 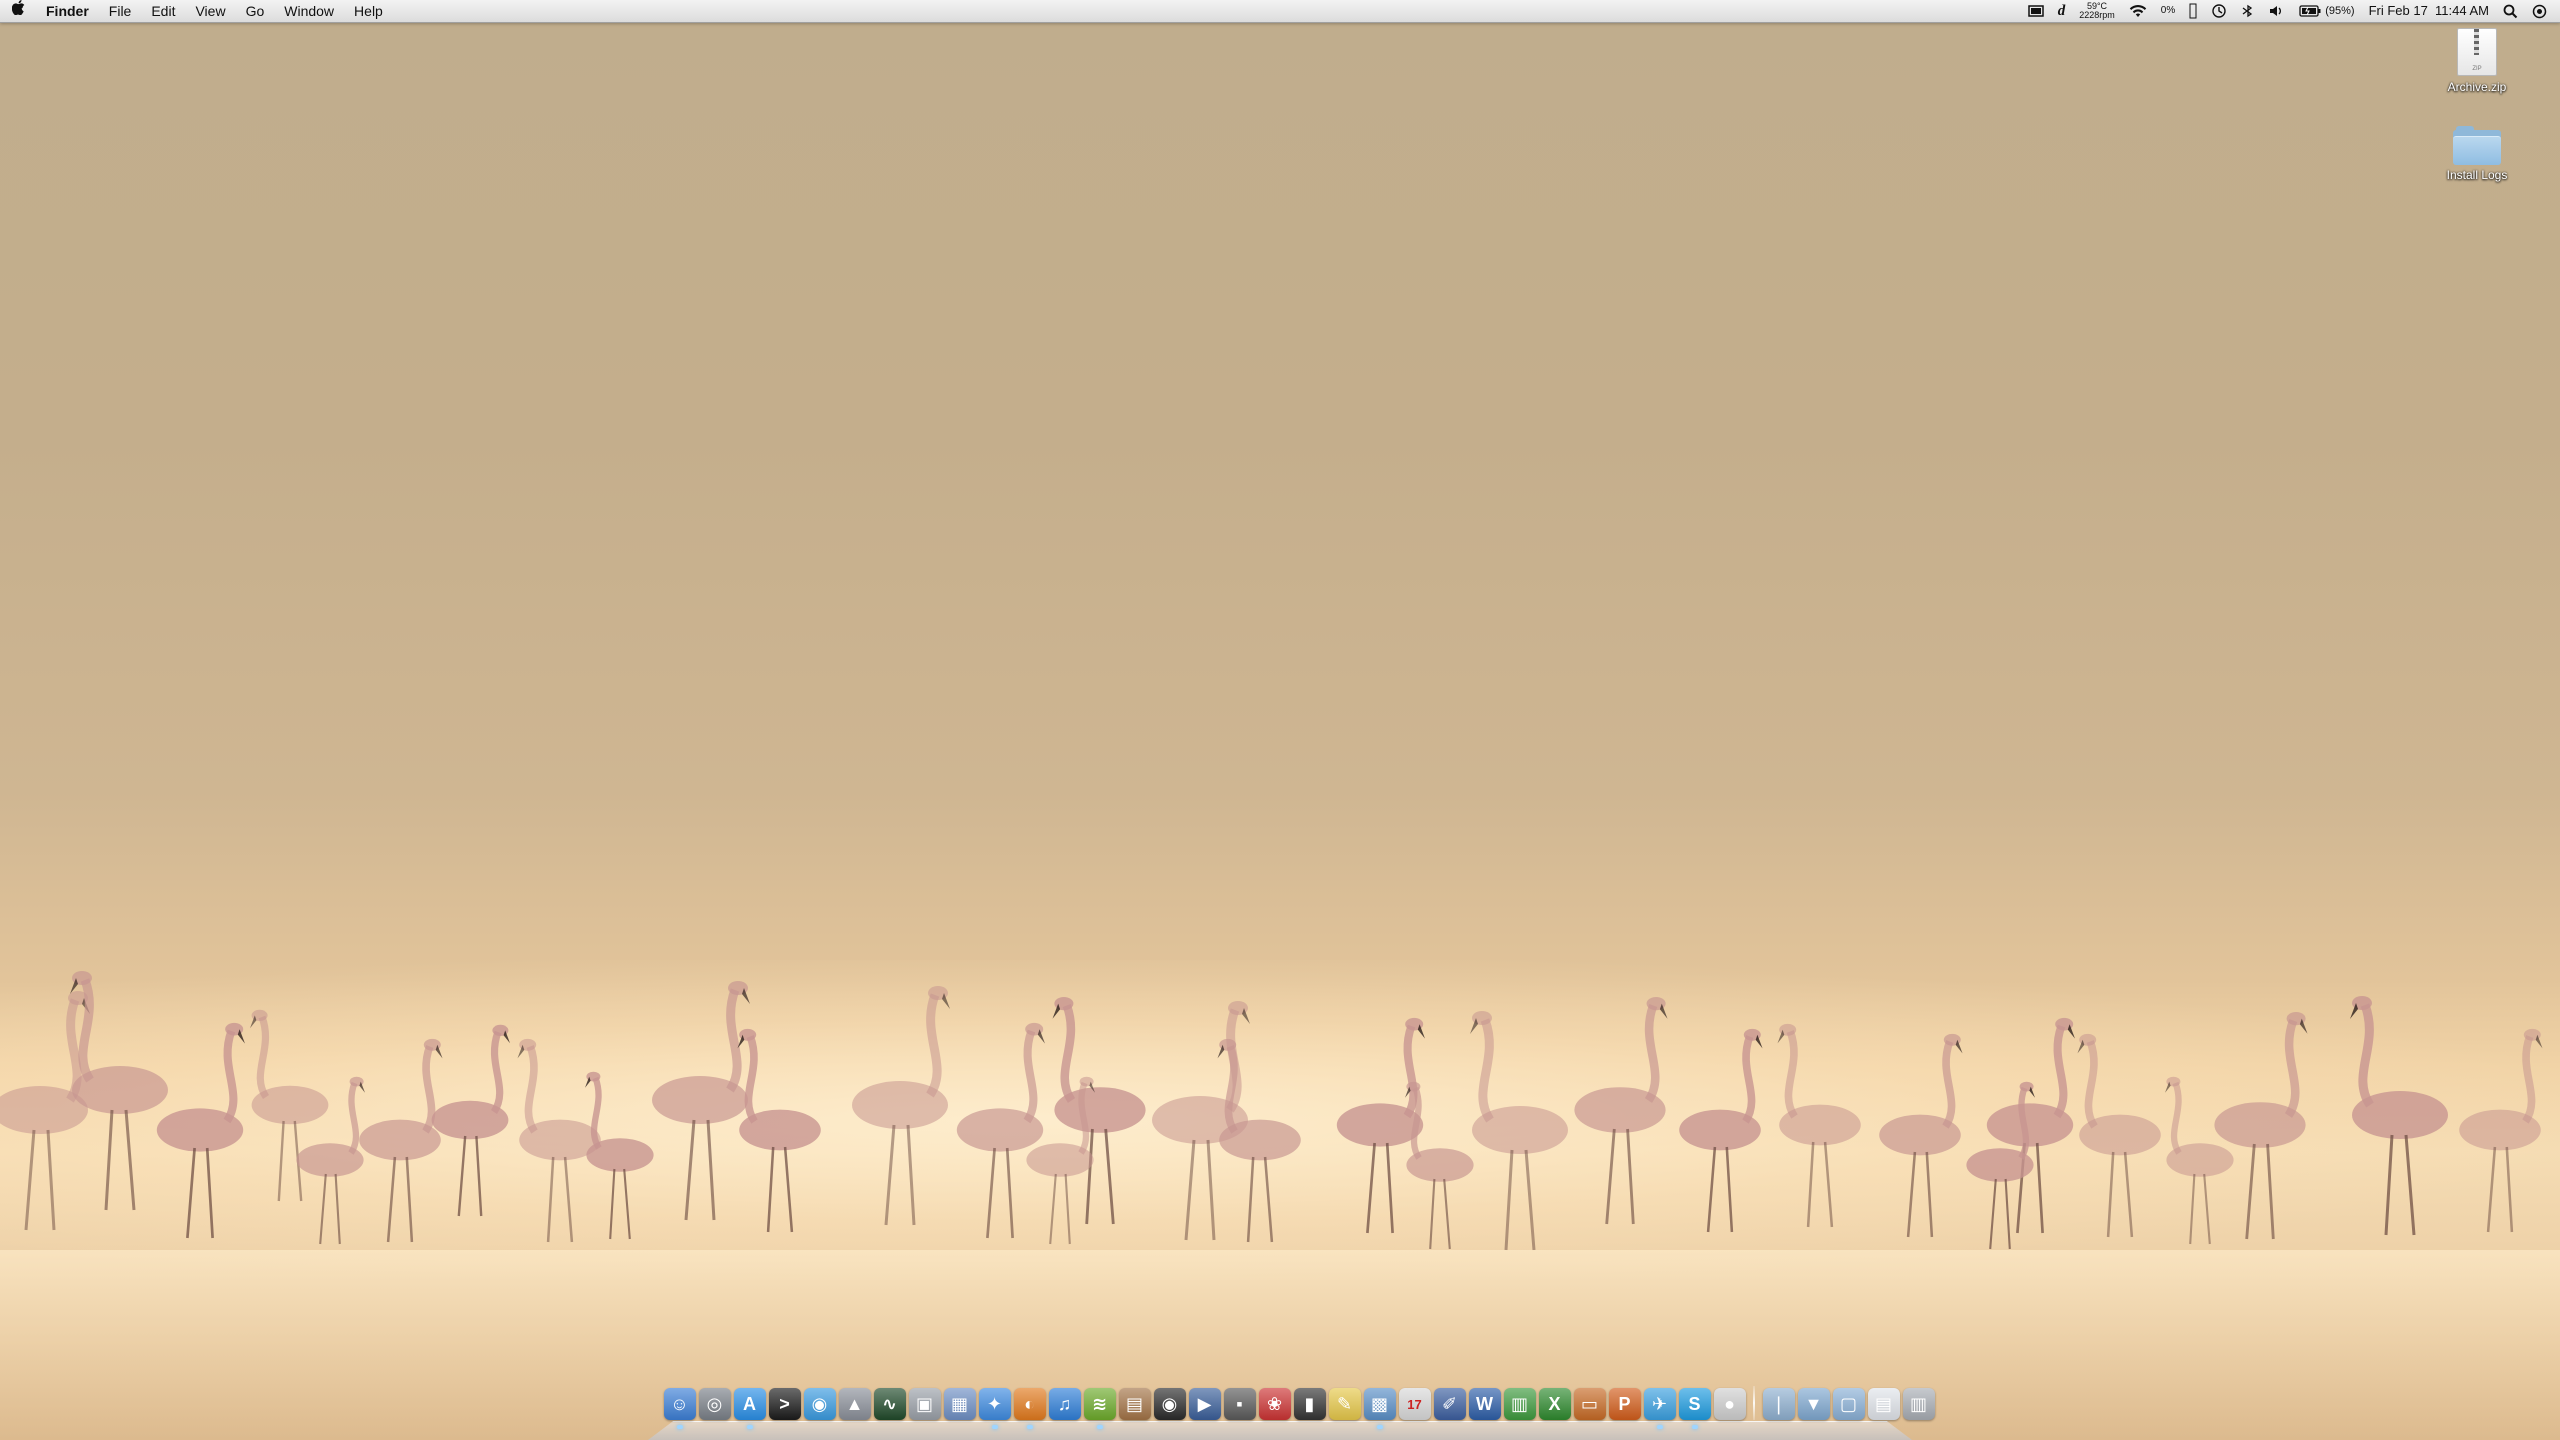 I want to click on quicktime-icon: ▶, so click(x=1204, y=1404).